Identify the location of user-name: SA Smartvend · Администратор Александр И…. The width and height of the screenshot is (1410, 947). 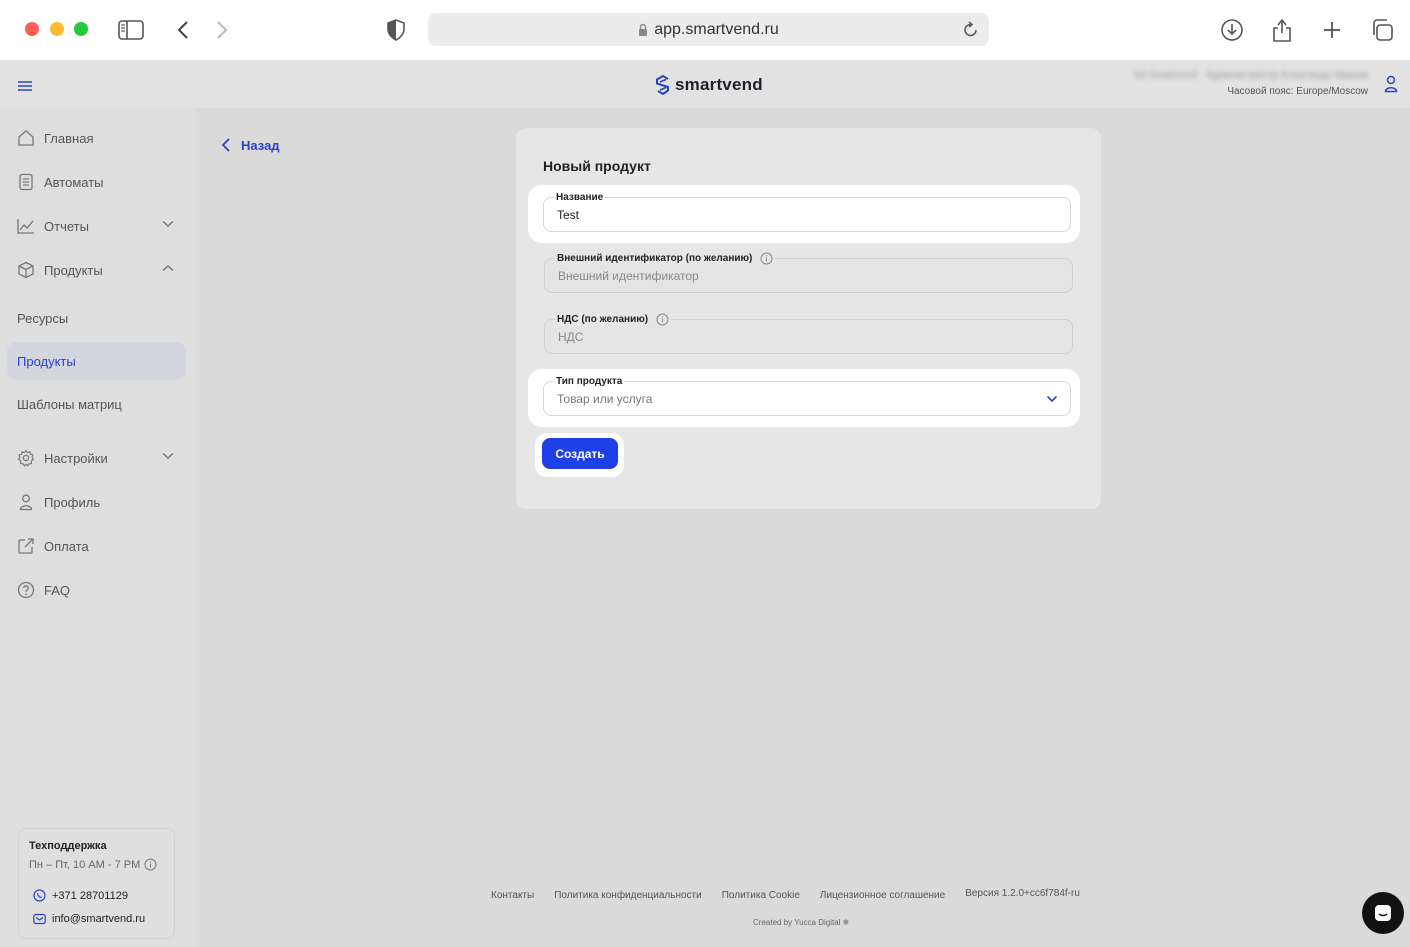
(1250, 75).